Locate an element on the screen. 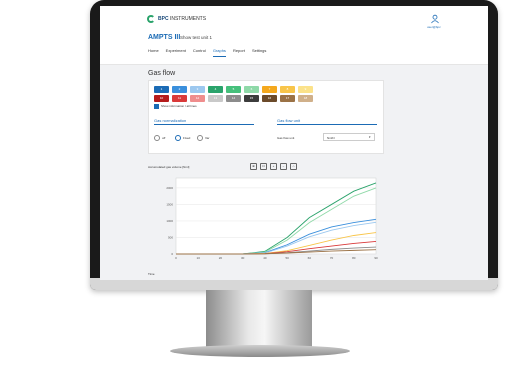 The width and height of the screenshot is (510, 365). page-subtitle: Show test unit 1 is located at coordinates (196, 37).